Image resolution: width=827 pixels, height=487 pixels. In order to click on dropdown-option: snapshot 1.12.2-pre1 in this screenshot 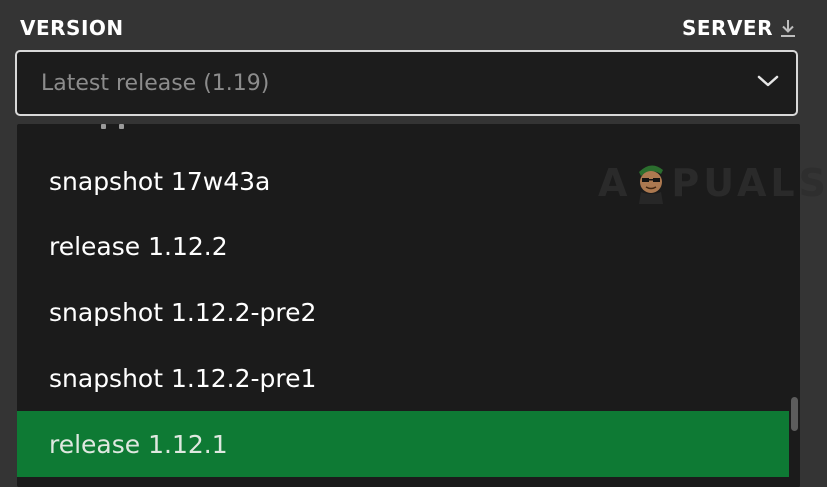, I will do `click(403, 378)`.